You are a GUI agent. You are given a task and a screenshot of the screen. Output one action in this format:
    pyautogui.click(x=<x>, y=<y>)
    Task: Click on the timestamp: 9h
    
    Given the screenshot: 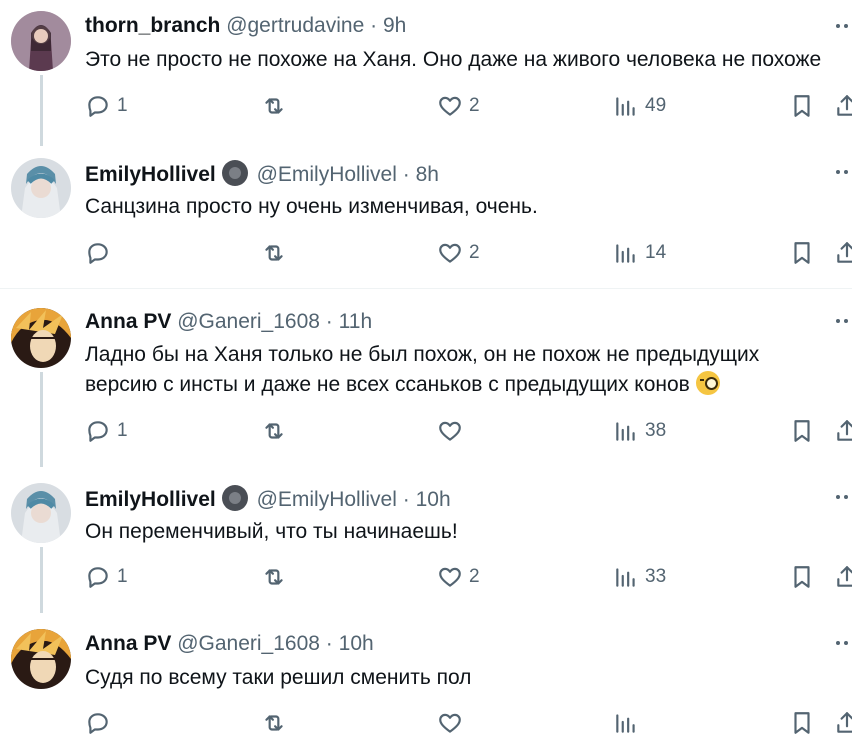 What is the action you would take?
    pyautogui.click(x=394, y=25)
    